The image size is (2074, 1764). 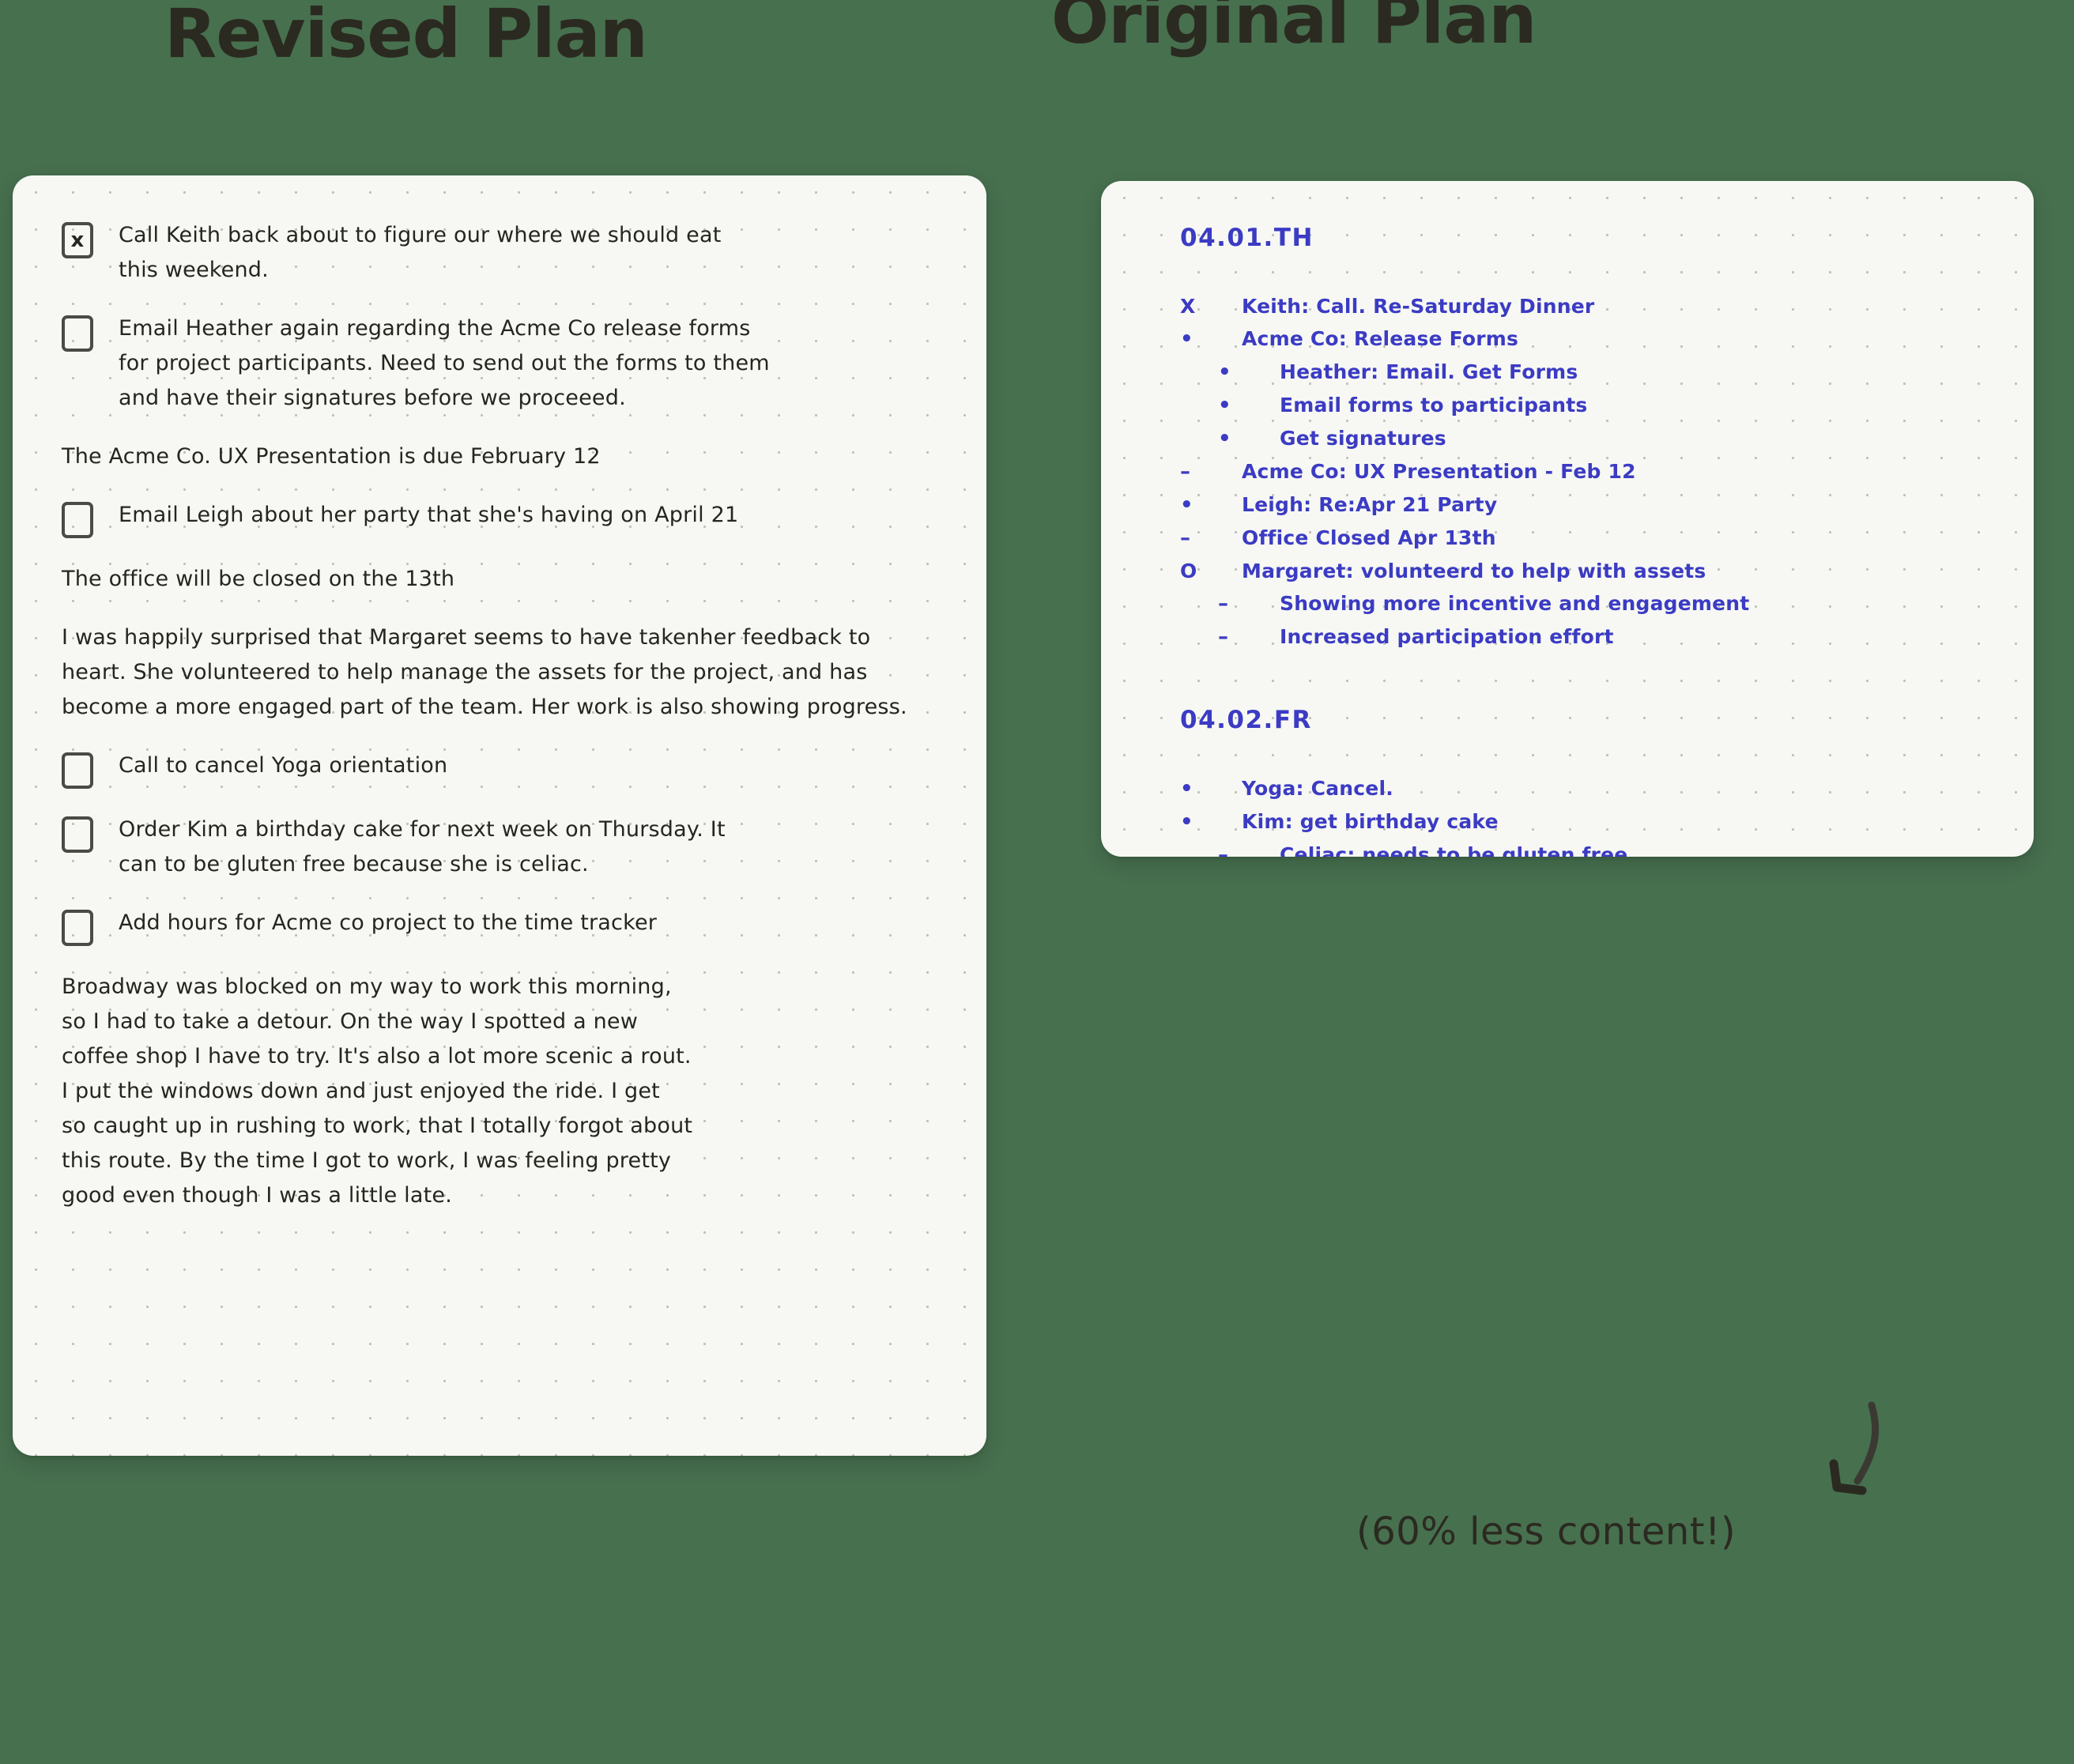 I want to click on todo-item: Call to cancel Yoga orientation, so click(x=499, y=768).